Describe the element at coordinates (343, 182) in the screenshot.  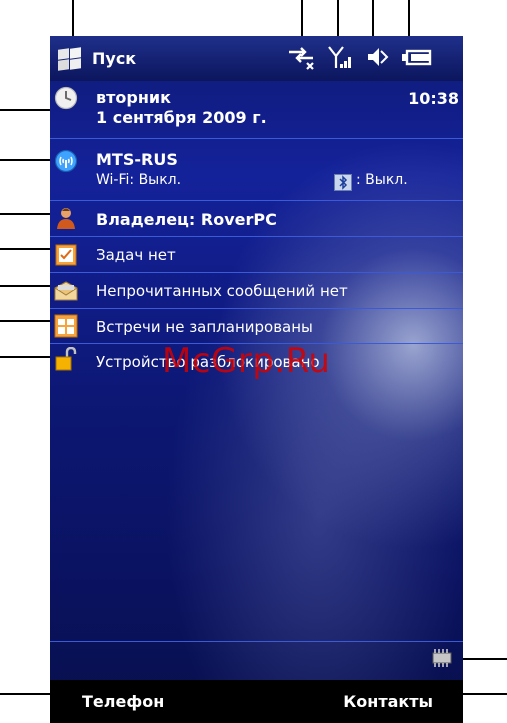
I see `bluetooth-icon` at that location.